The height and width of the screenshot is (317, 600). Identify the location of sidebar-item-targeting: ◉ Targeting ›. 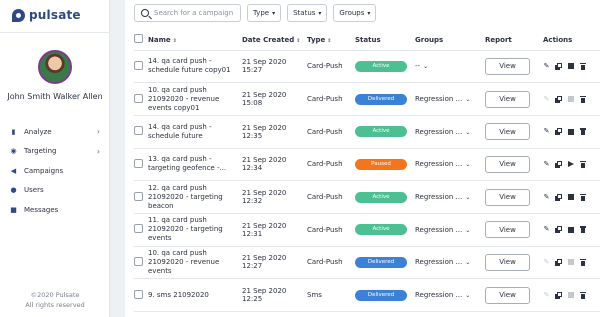
(55, 152).